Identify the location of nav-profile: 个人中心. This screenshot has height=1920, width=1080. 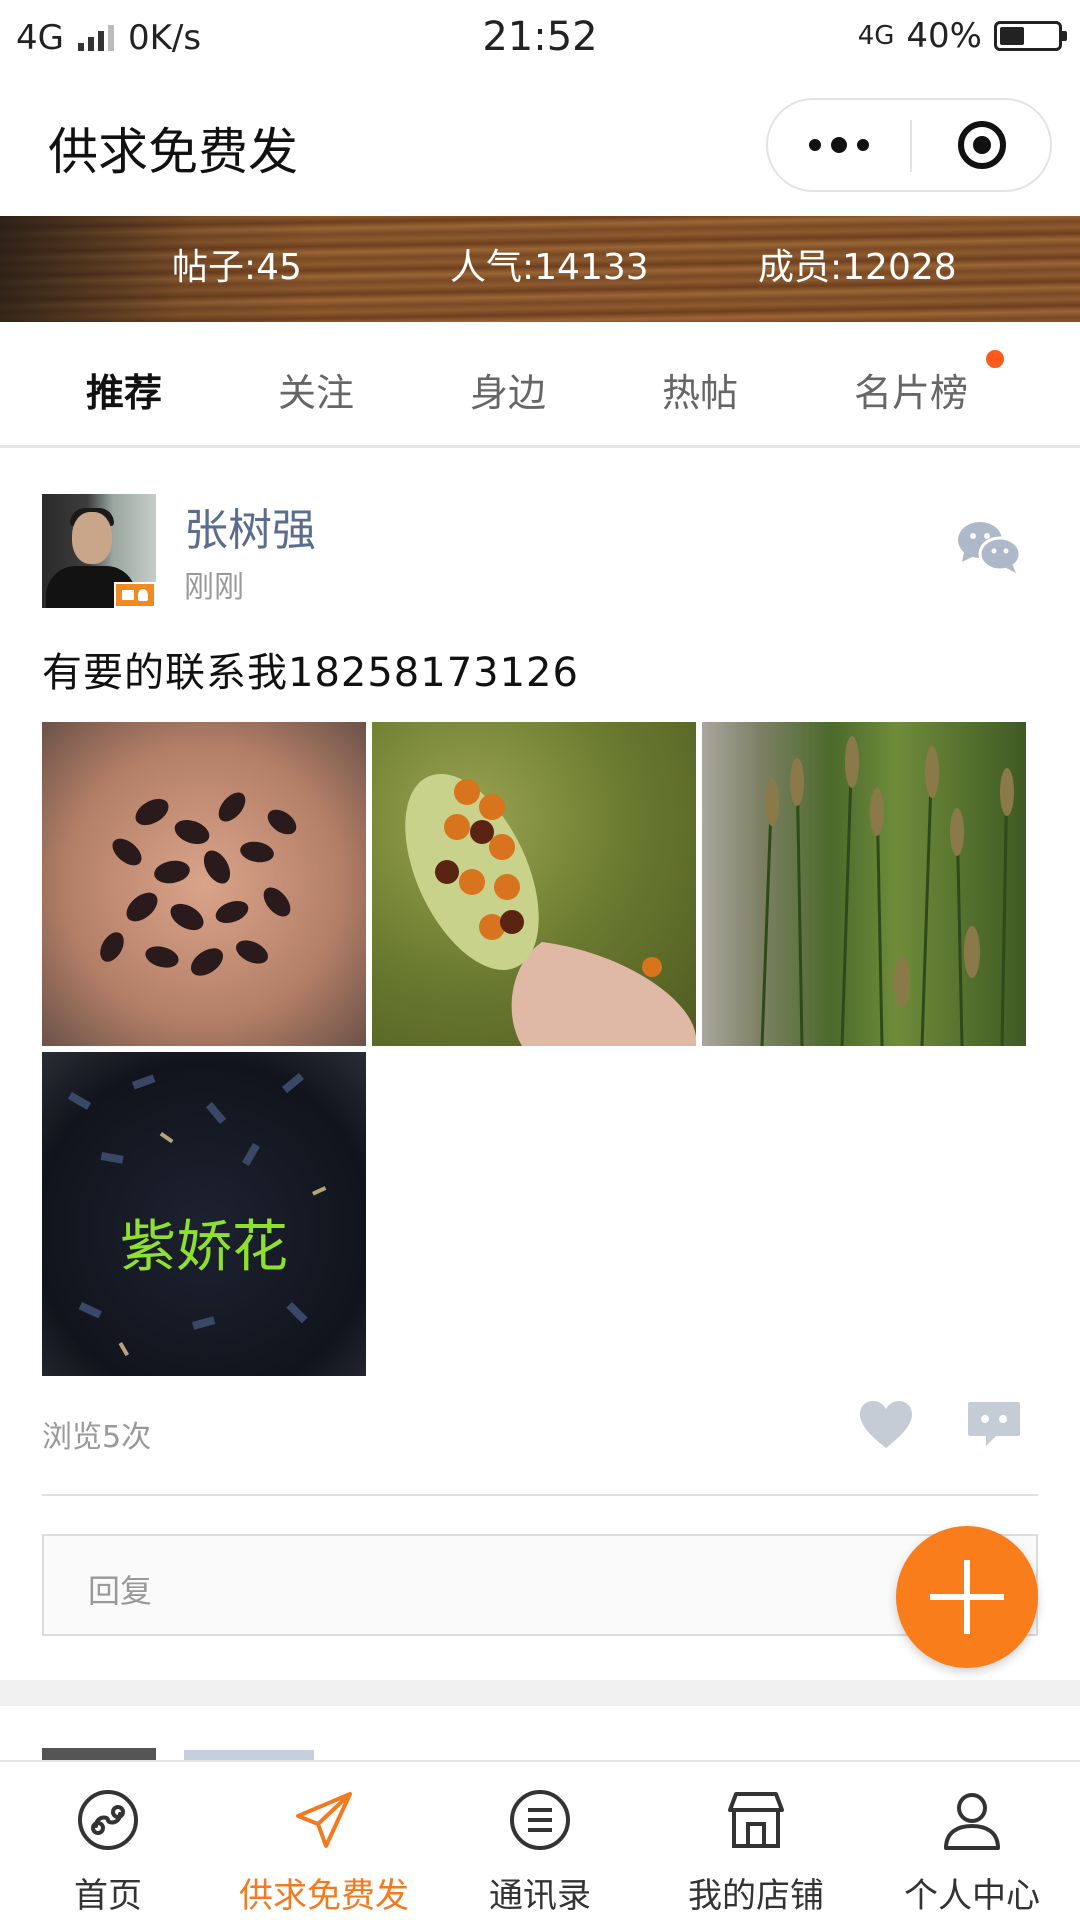
(972, 1841).